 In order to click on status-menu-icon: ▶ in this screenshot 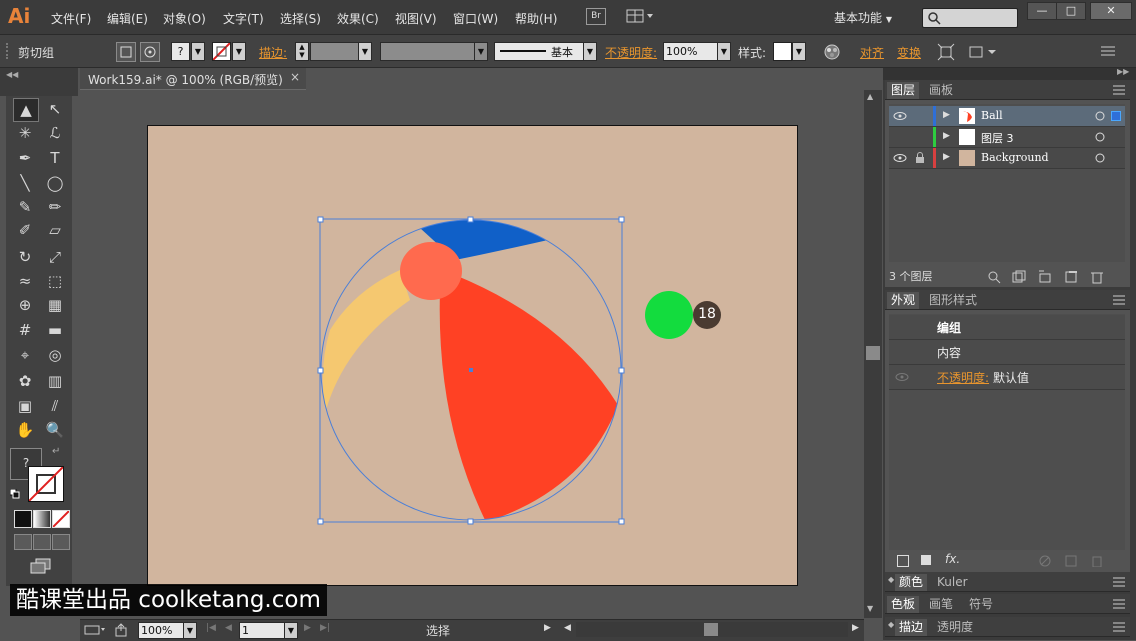, I will do `click(547, 628)`.